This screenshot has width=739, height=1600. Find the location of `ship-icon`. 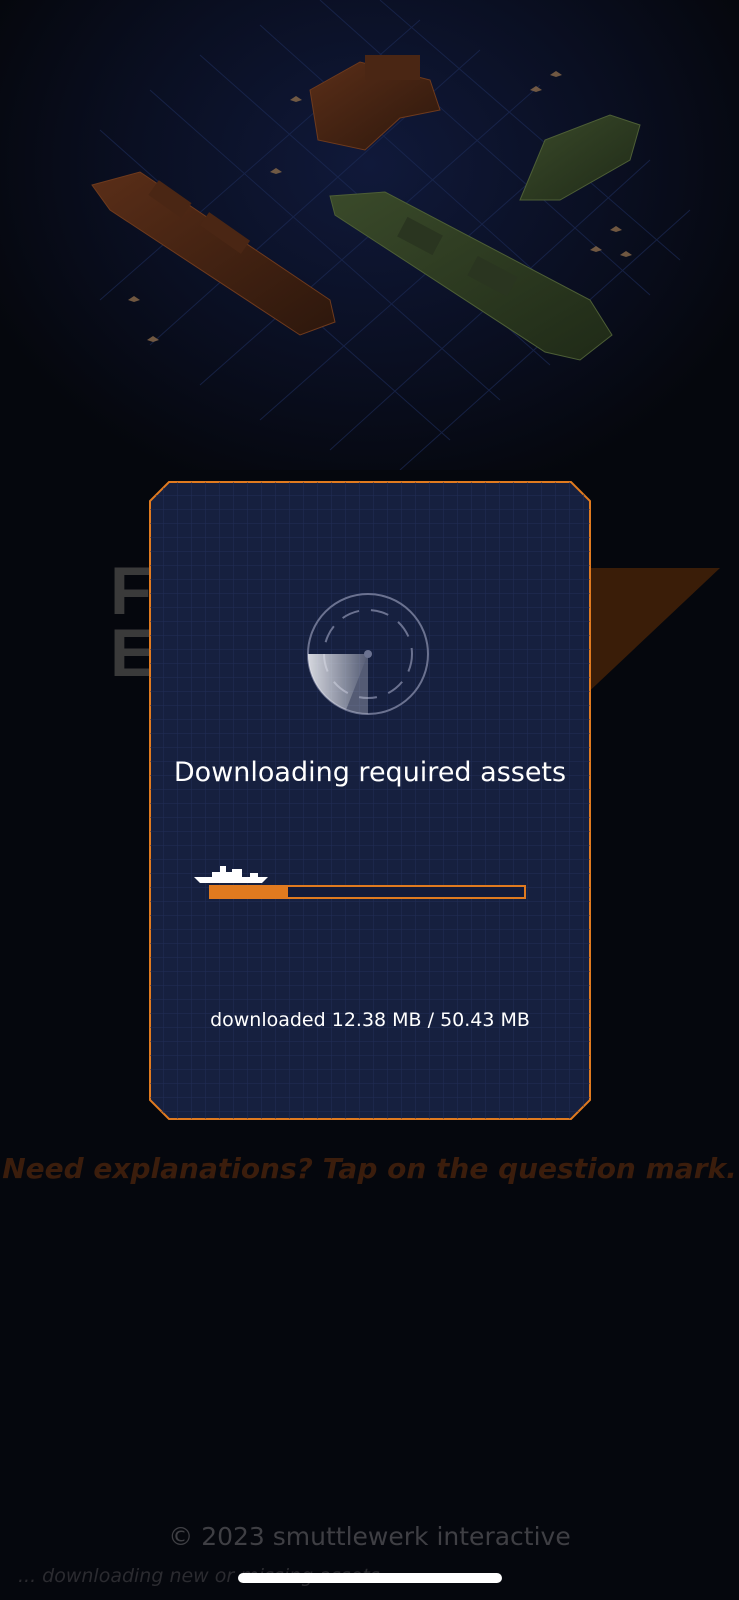

ship-icon is located at coordinates (231, 874).